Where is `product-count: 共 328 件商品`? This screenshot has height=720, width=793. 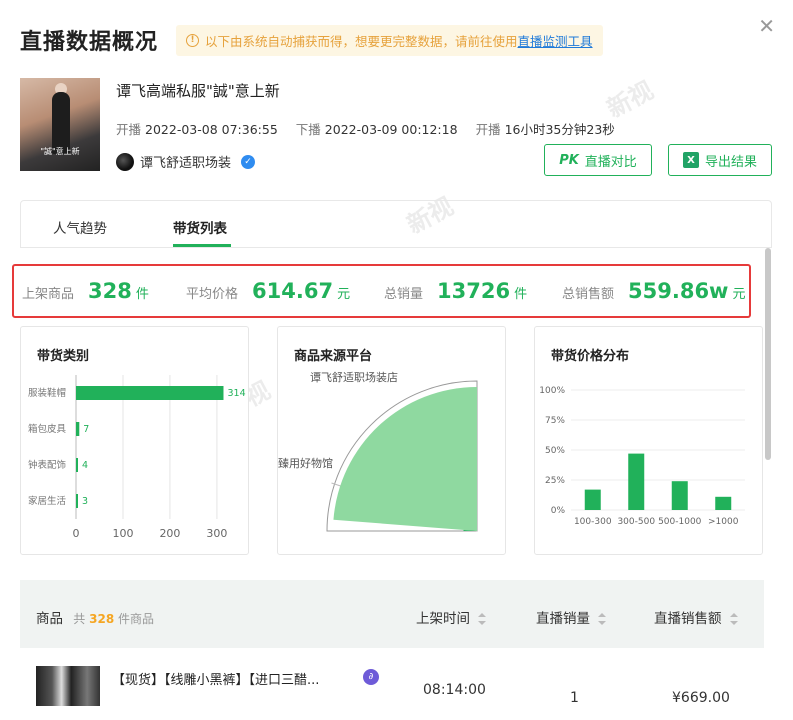
product-count: 共 328 件商品 is located at coordinates (114, 619).